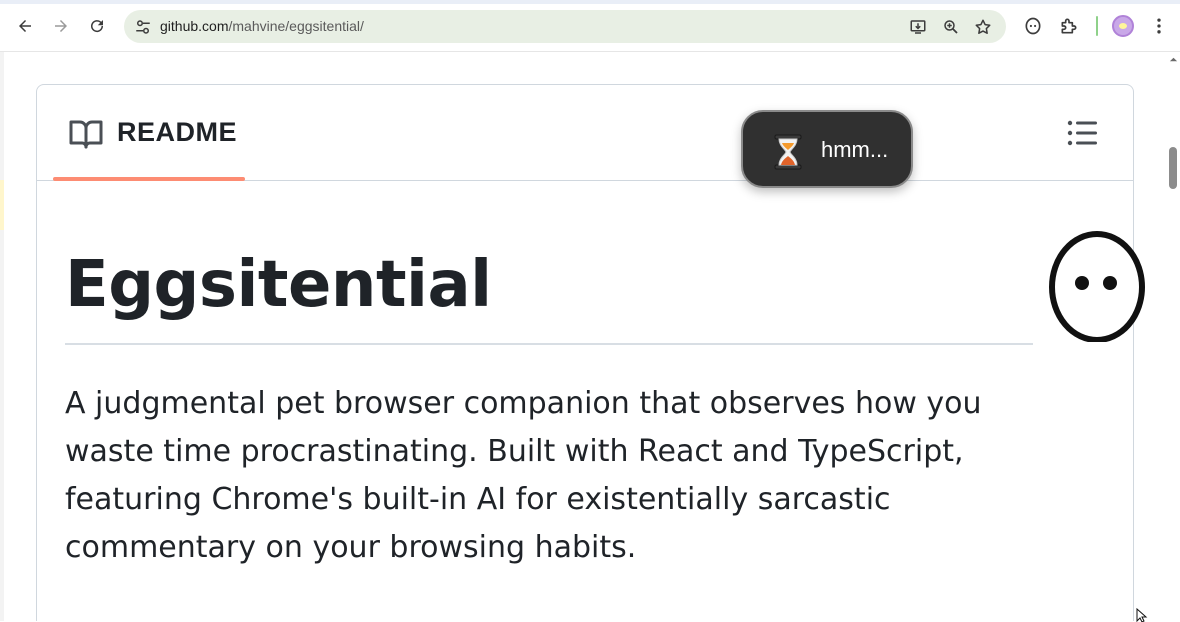 The image size is (1180, 622). I want to click on hourglass-icon, so click(788, 152).